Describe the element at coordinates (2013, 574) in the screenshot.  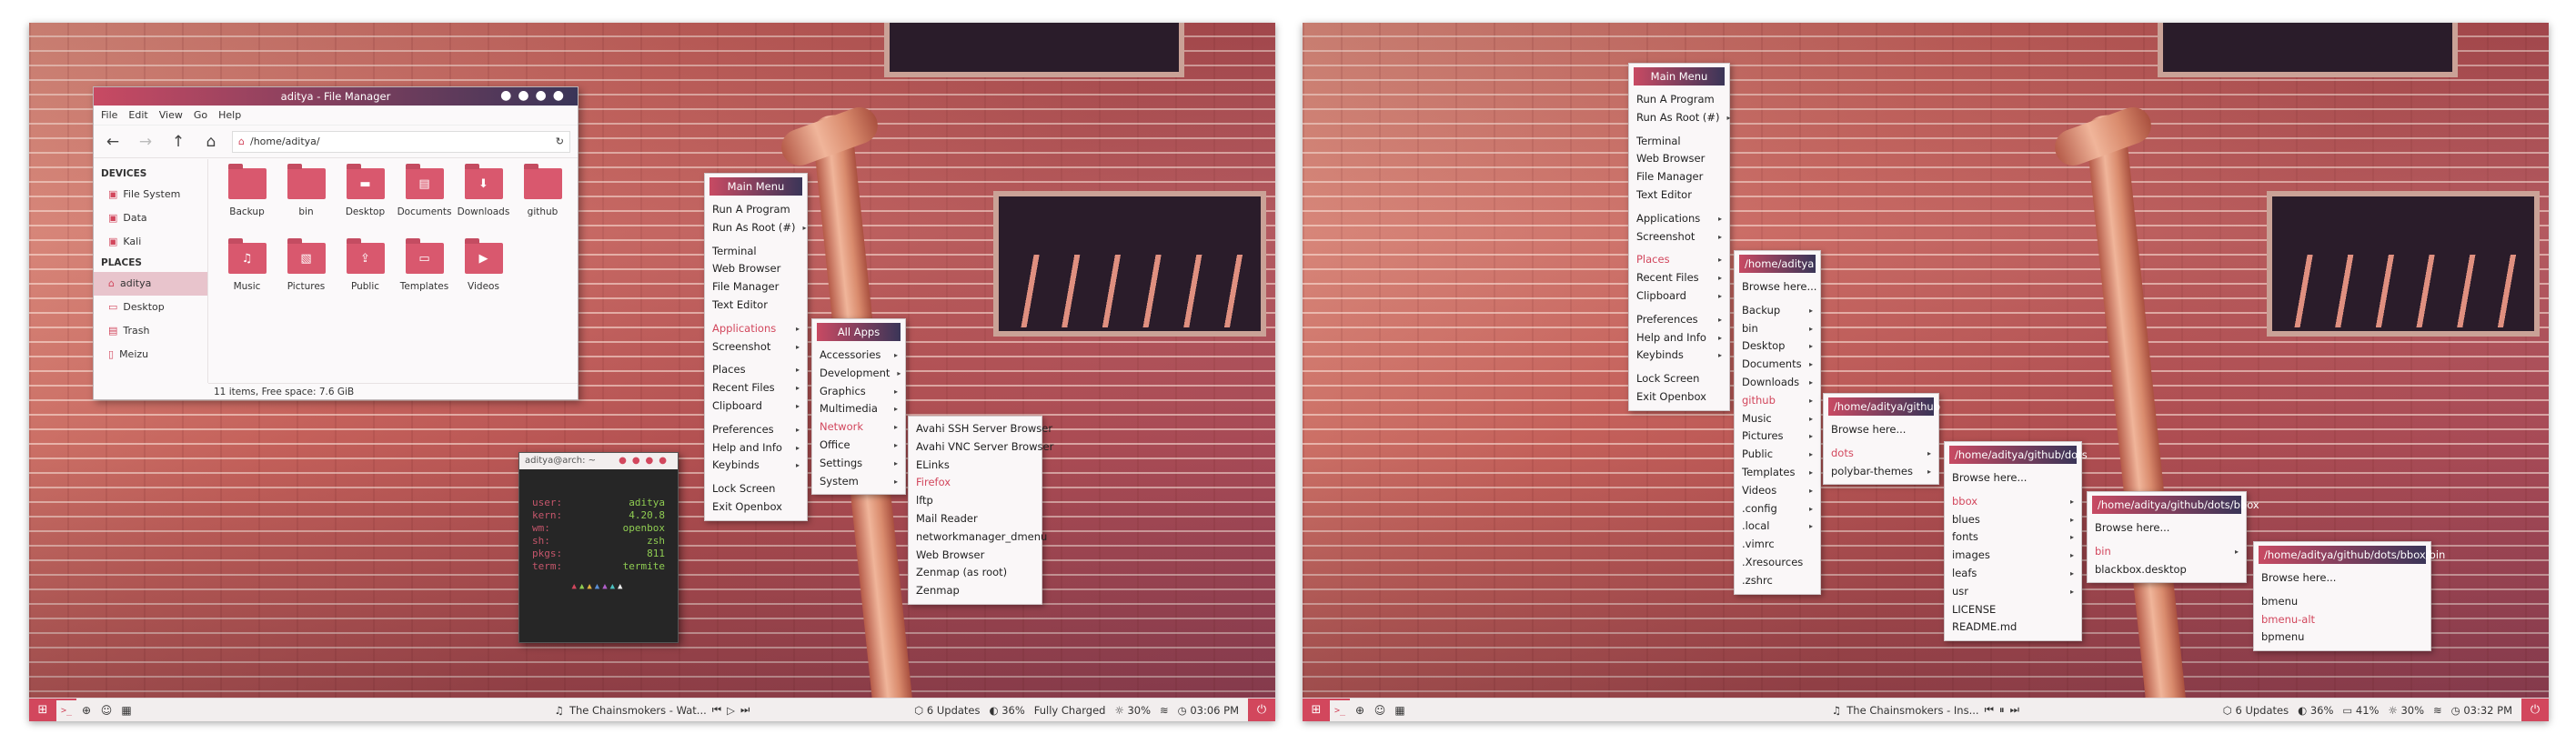
I see `menu-item-leafs: leafs ▸` at that location.